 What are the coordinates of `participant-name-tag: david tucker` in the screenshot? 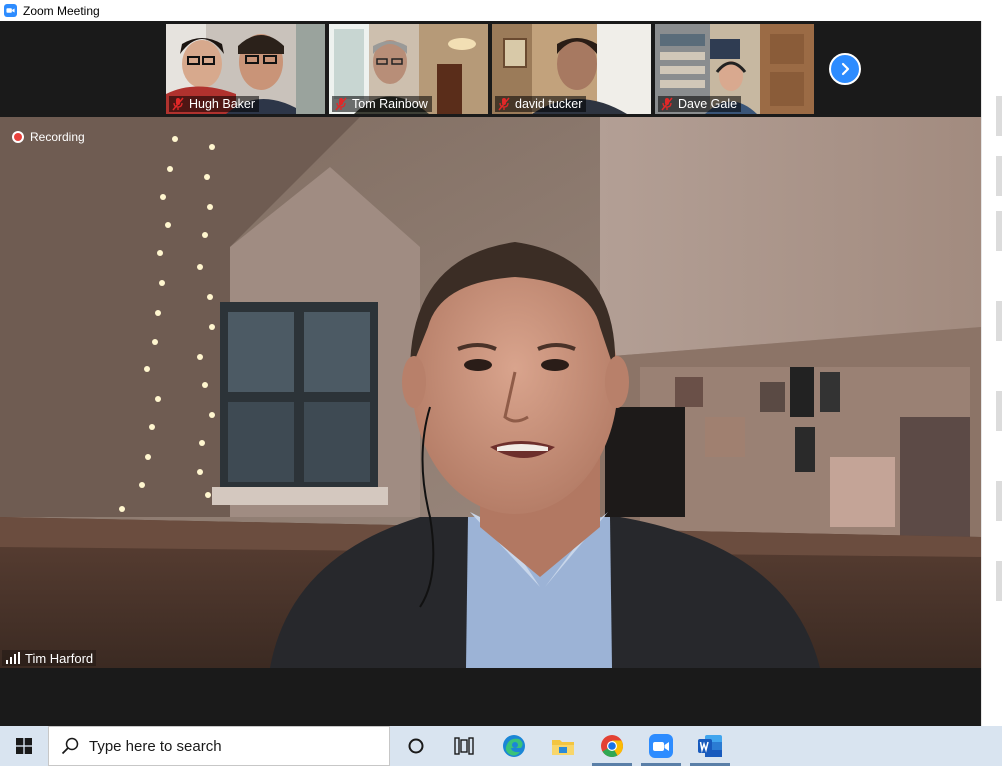 It's located at (541, 104).